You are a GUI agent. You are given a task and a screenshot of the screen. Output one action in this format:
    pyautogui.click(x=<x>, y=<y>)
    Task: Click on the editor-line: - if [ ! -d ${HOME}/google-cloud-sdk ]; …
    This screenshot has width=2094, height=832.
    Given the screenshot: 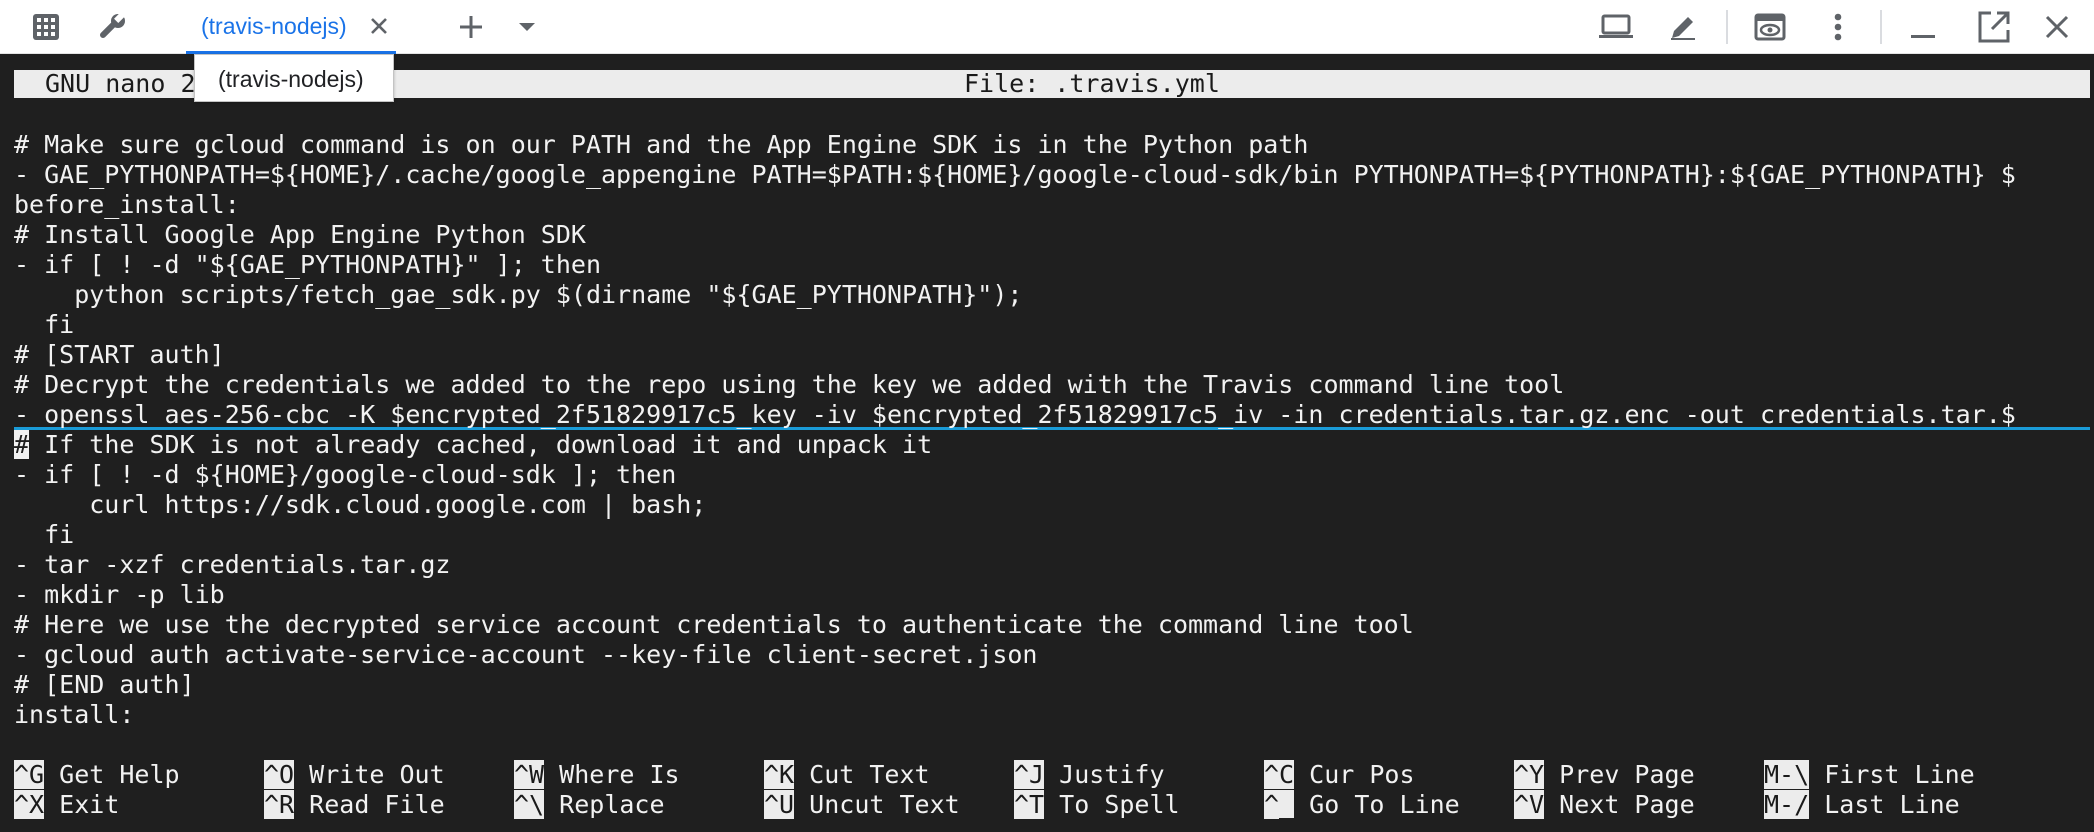 What is the action you would take?
    pyautogui.click(x=1052, y=475)
    